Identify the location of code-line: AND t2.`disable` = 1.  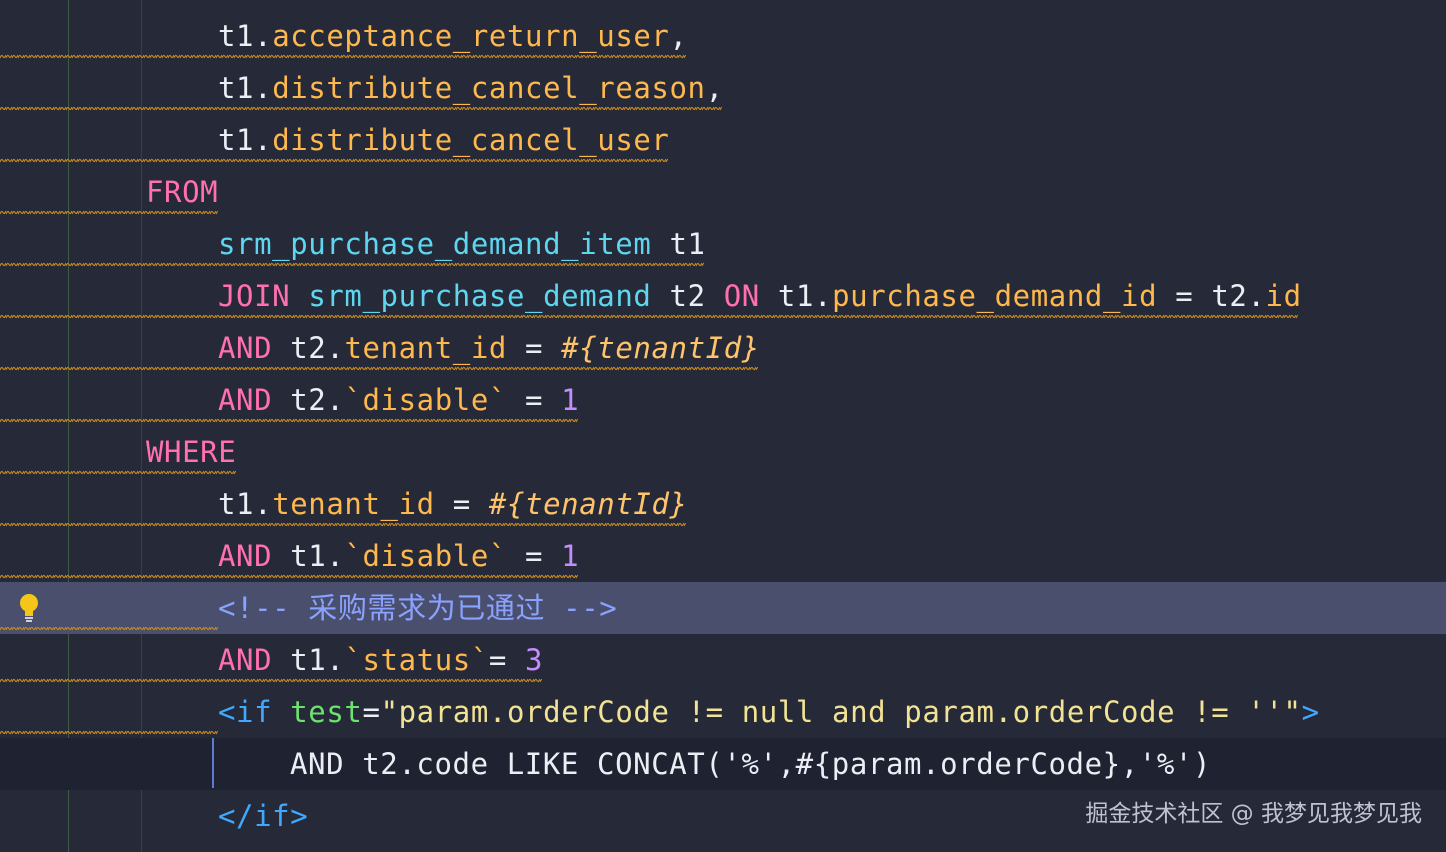
(723, 400).